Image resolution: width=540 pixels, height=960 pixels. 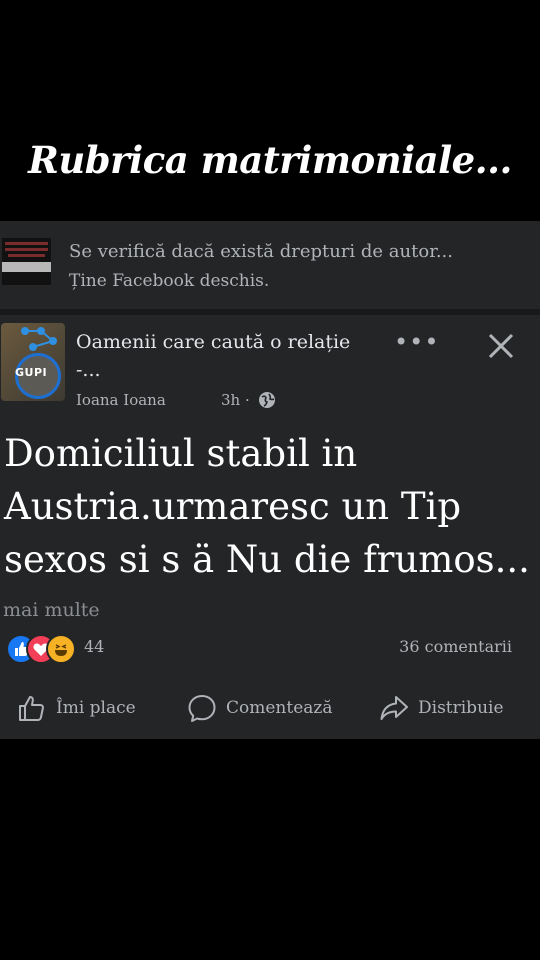 I want to click on share-button: Distribuie, so click(x=441, y=708).